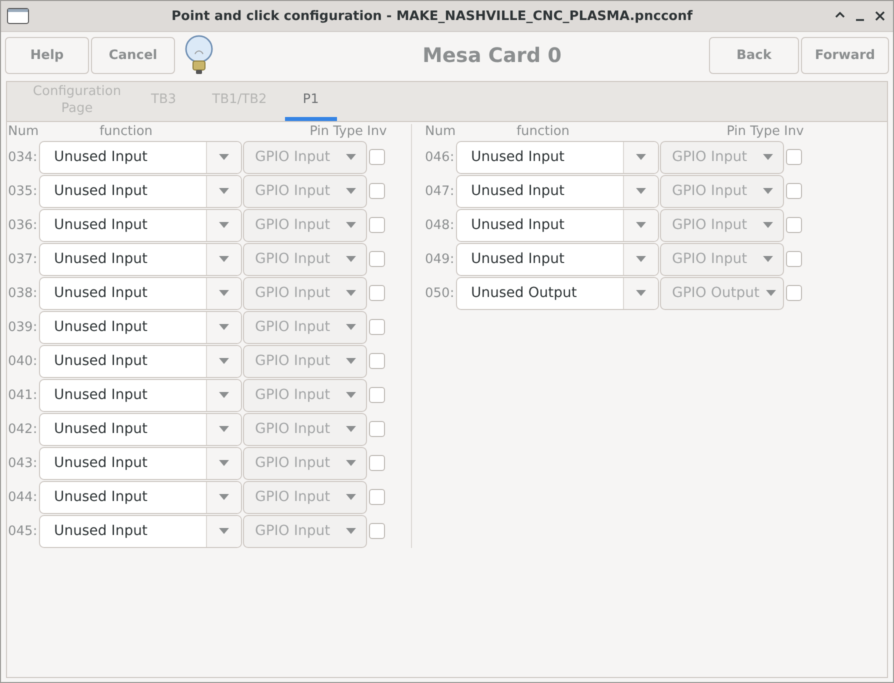 Image resolution: width=894 pixels, height=683 pixels. Describe the element at coordinates (23, 157) in the screenshot. I see `pin-number: 034:` at that location.